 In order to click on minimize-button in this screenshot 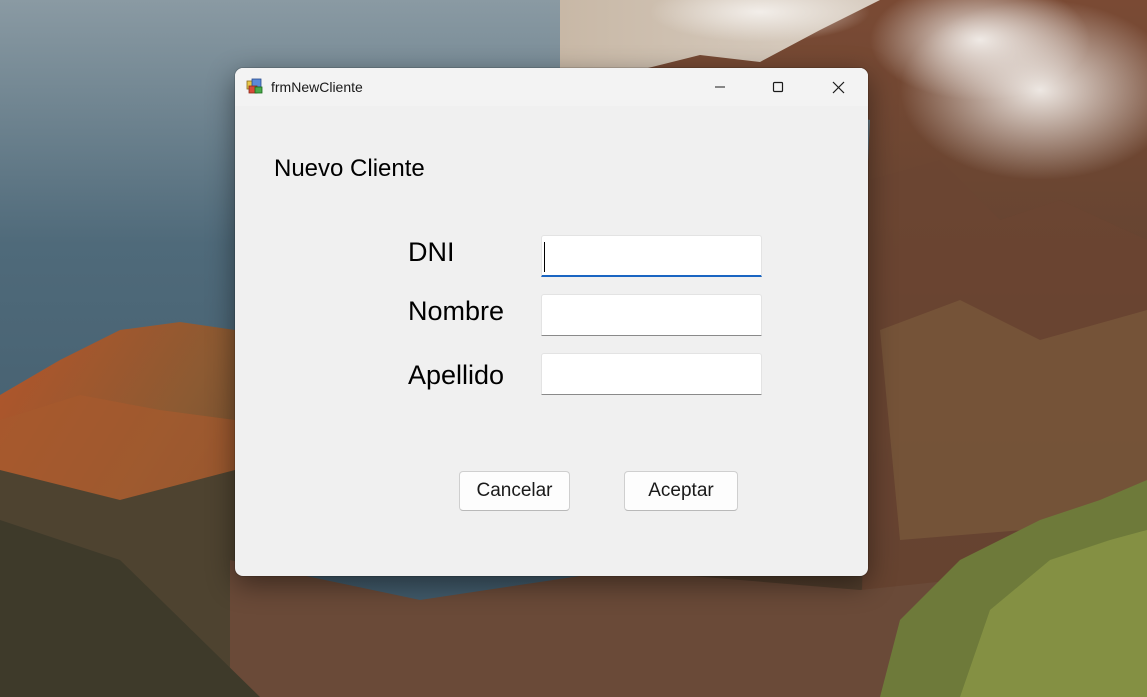, I will do `click(720, 87)`.